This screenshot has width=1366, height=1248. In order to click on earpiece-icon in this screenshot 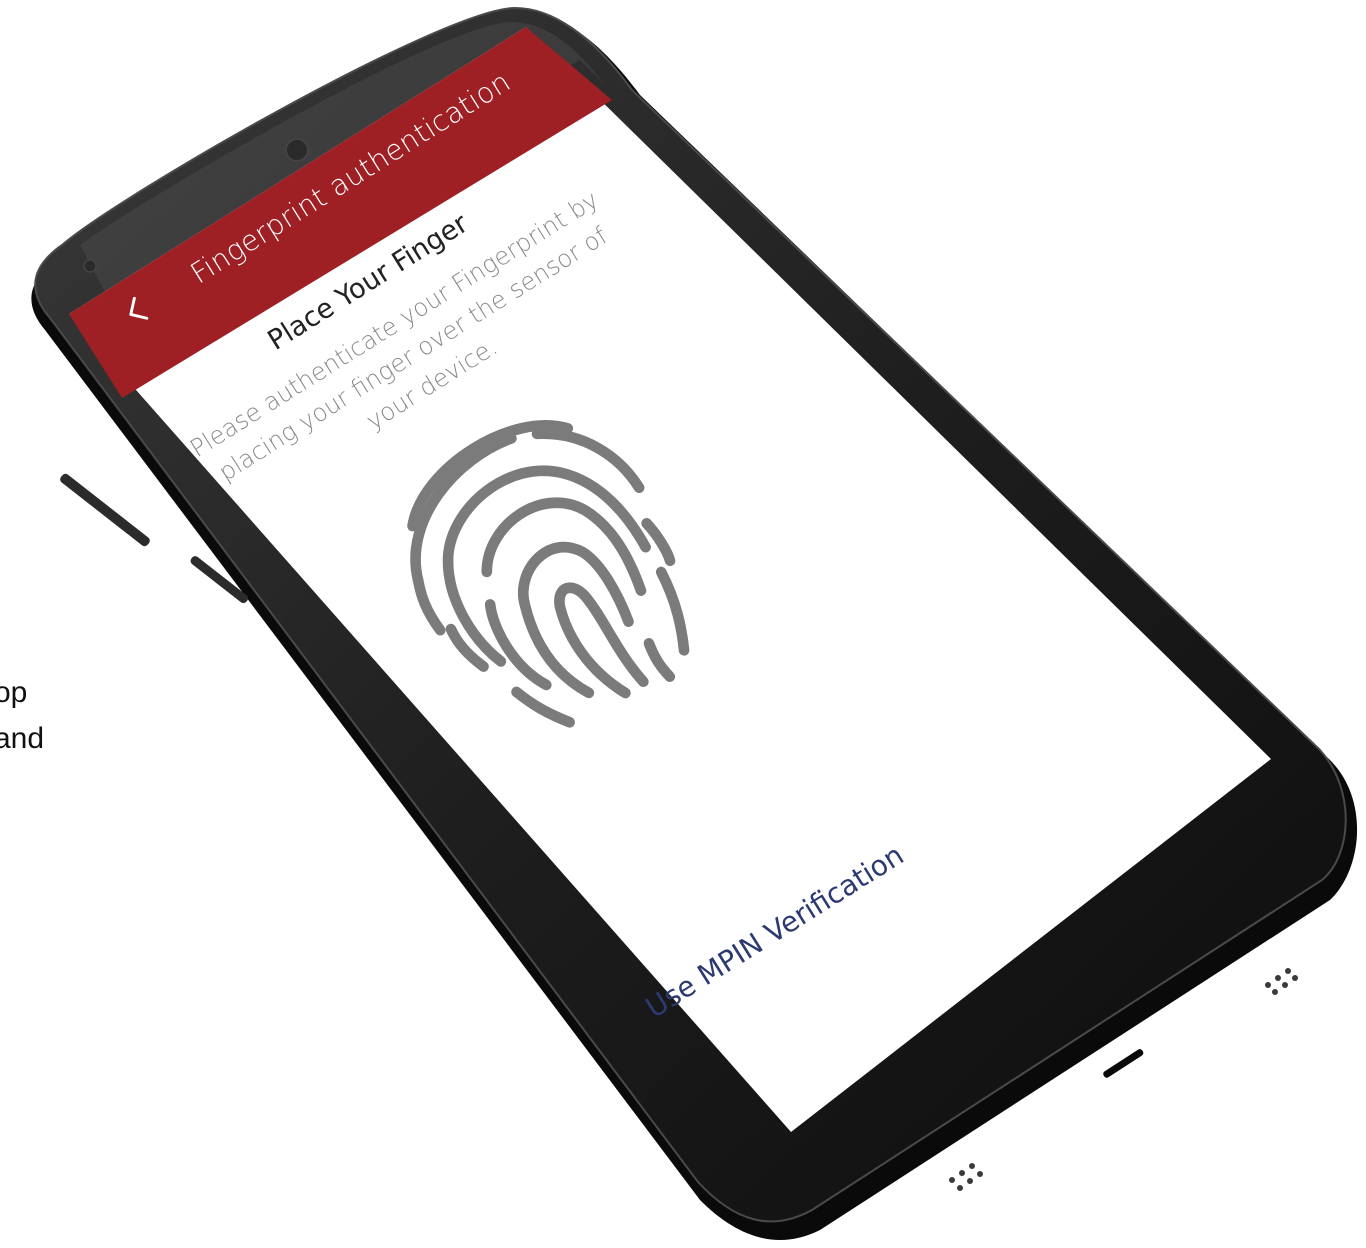, I will do `click(297, 150)`.